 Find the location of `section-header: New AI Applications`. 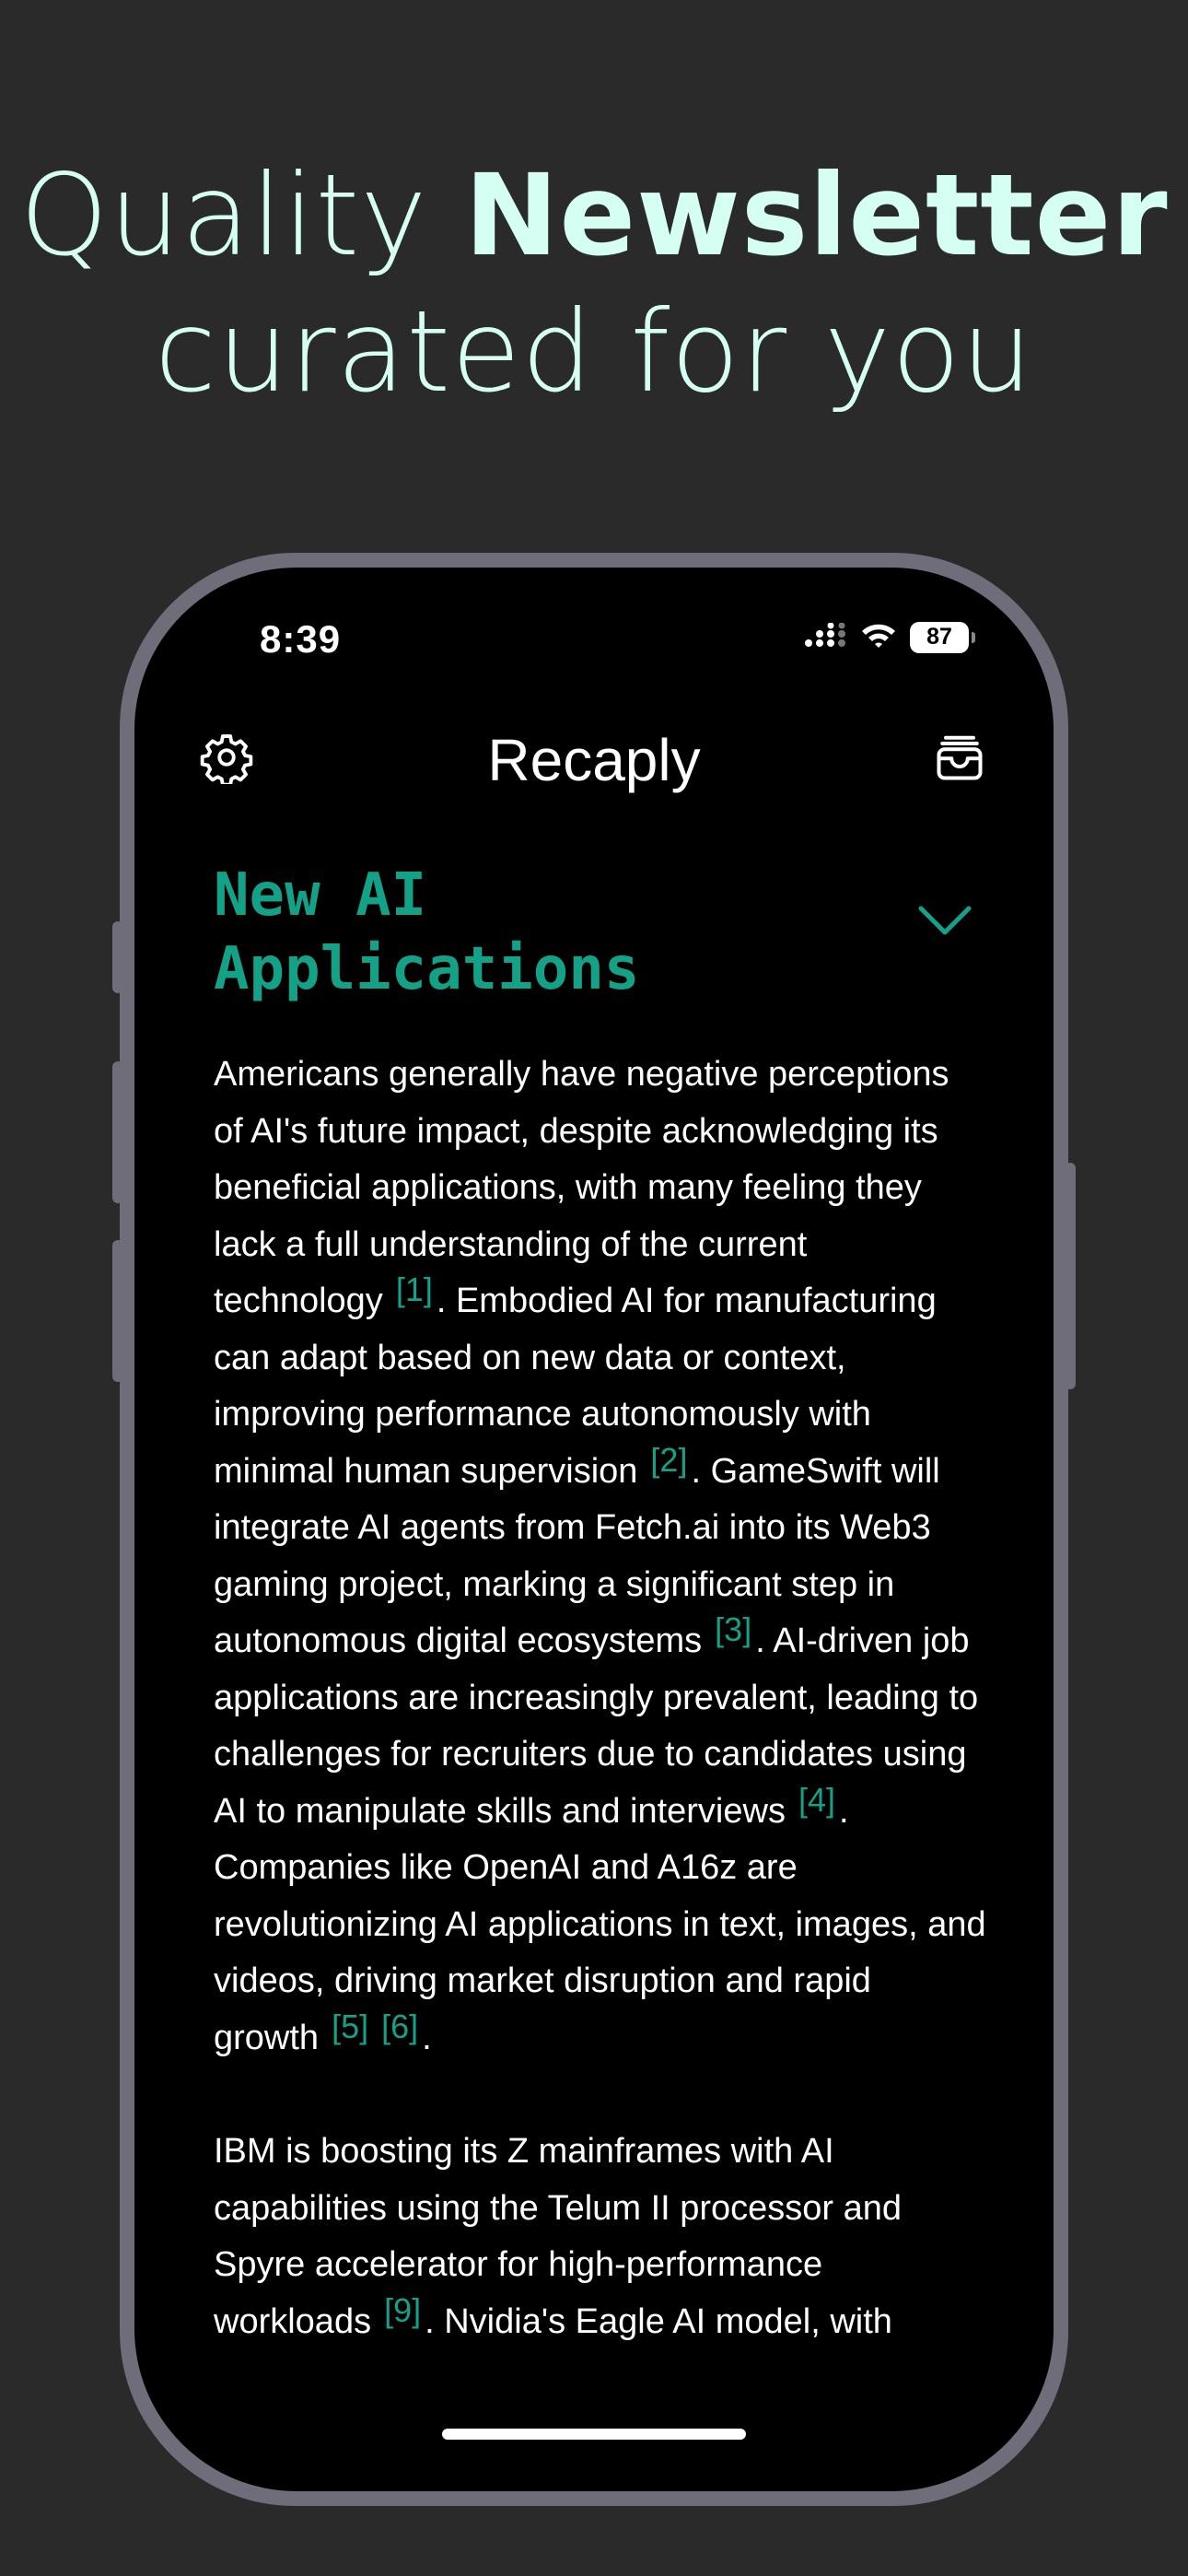

section-header: New AI Applications is located at coordinates (600, 932).